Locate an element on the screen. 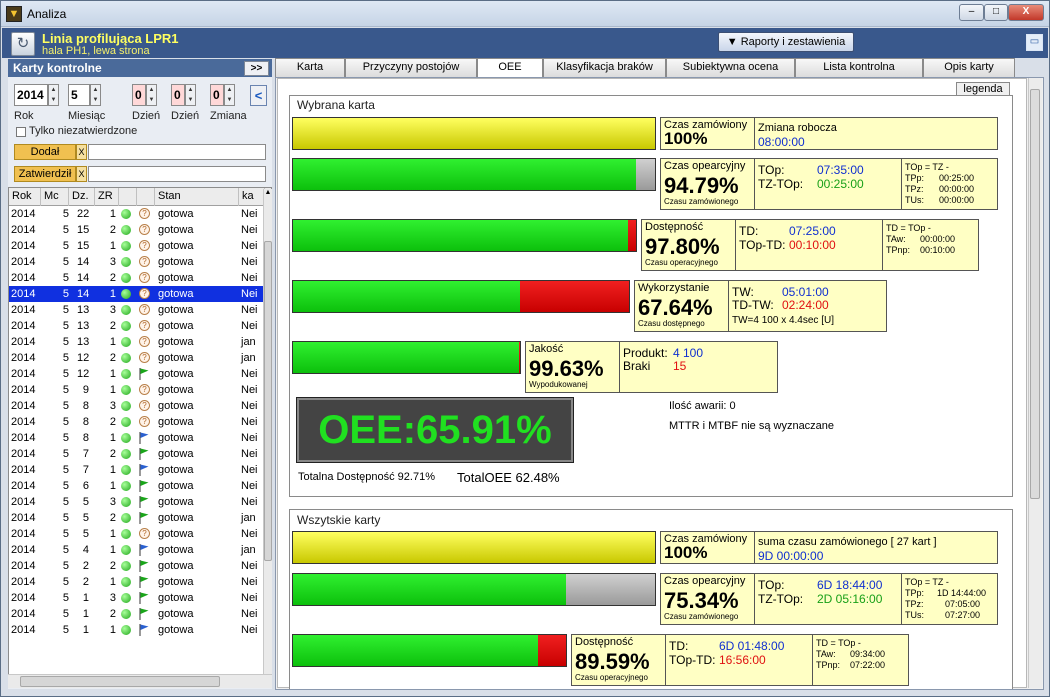  previous-button: < is located at coordinates (258, 95).